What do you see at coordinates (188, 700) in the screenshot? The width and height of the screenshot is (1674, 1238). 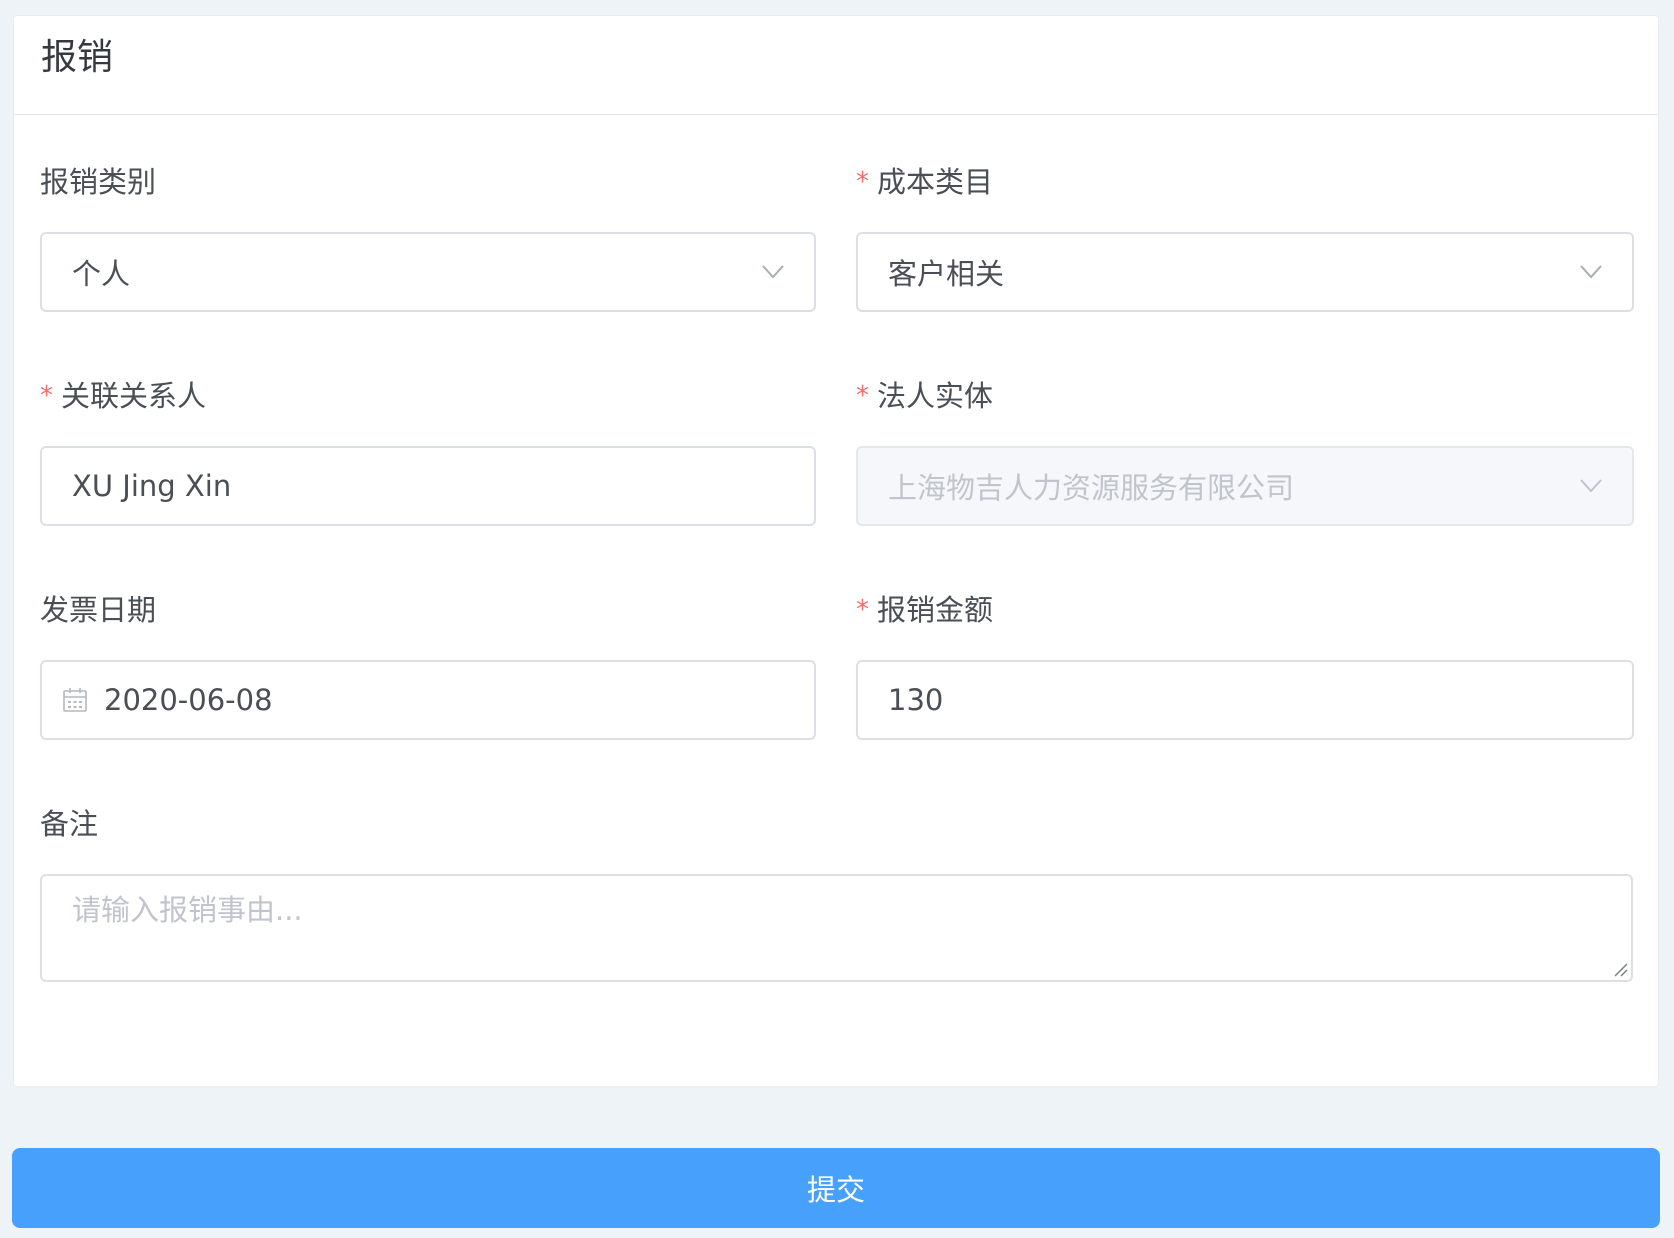 I see `invoice-date-value: 2020-06-08` at bounding box center [188, 700].